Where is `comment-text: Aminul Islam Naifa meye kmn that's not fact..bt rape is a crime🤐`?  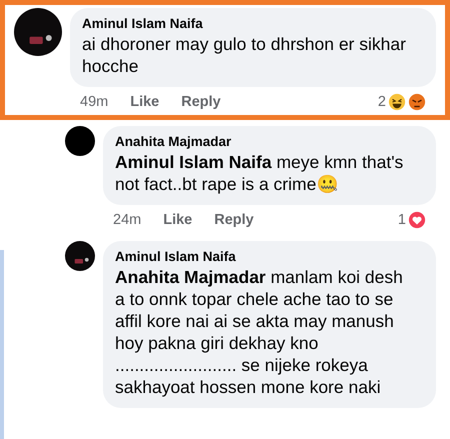
comment-text: Aminul Islam Naifa meye kmn that's not fact..bt rape is a crime🤐 is located at coordinates (259, 173).